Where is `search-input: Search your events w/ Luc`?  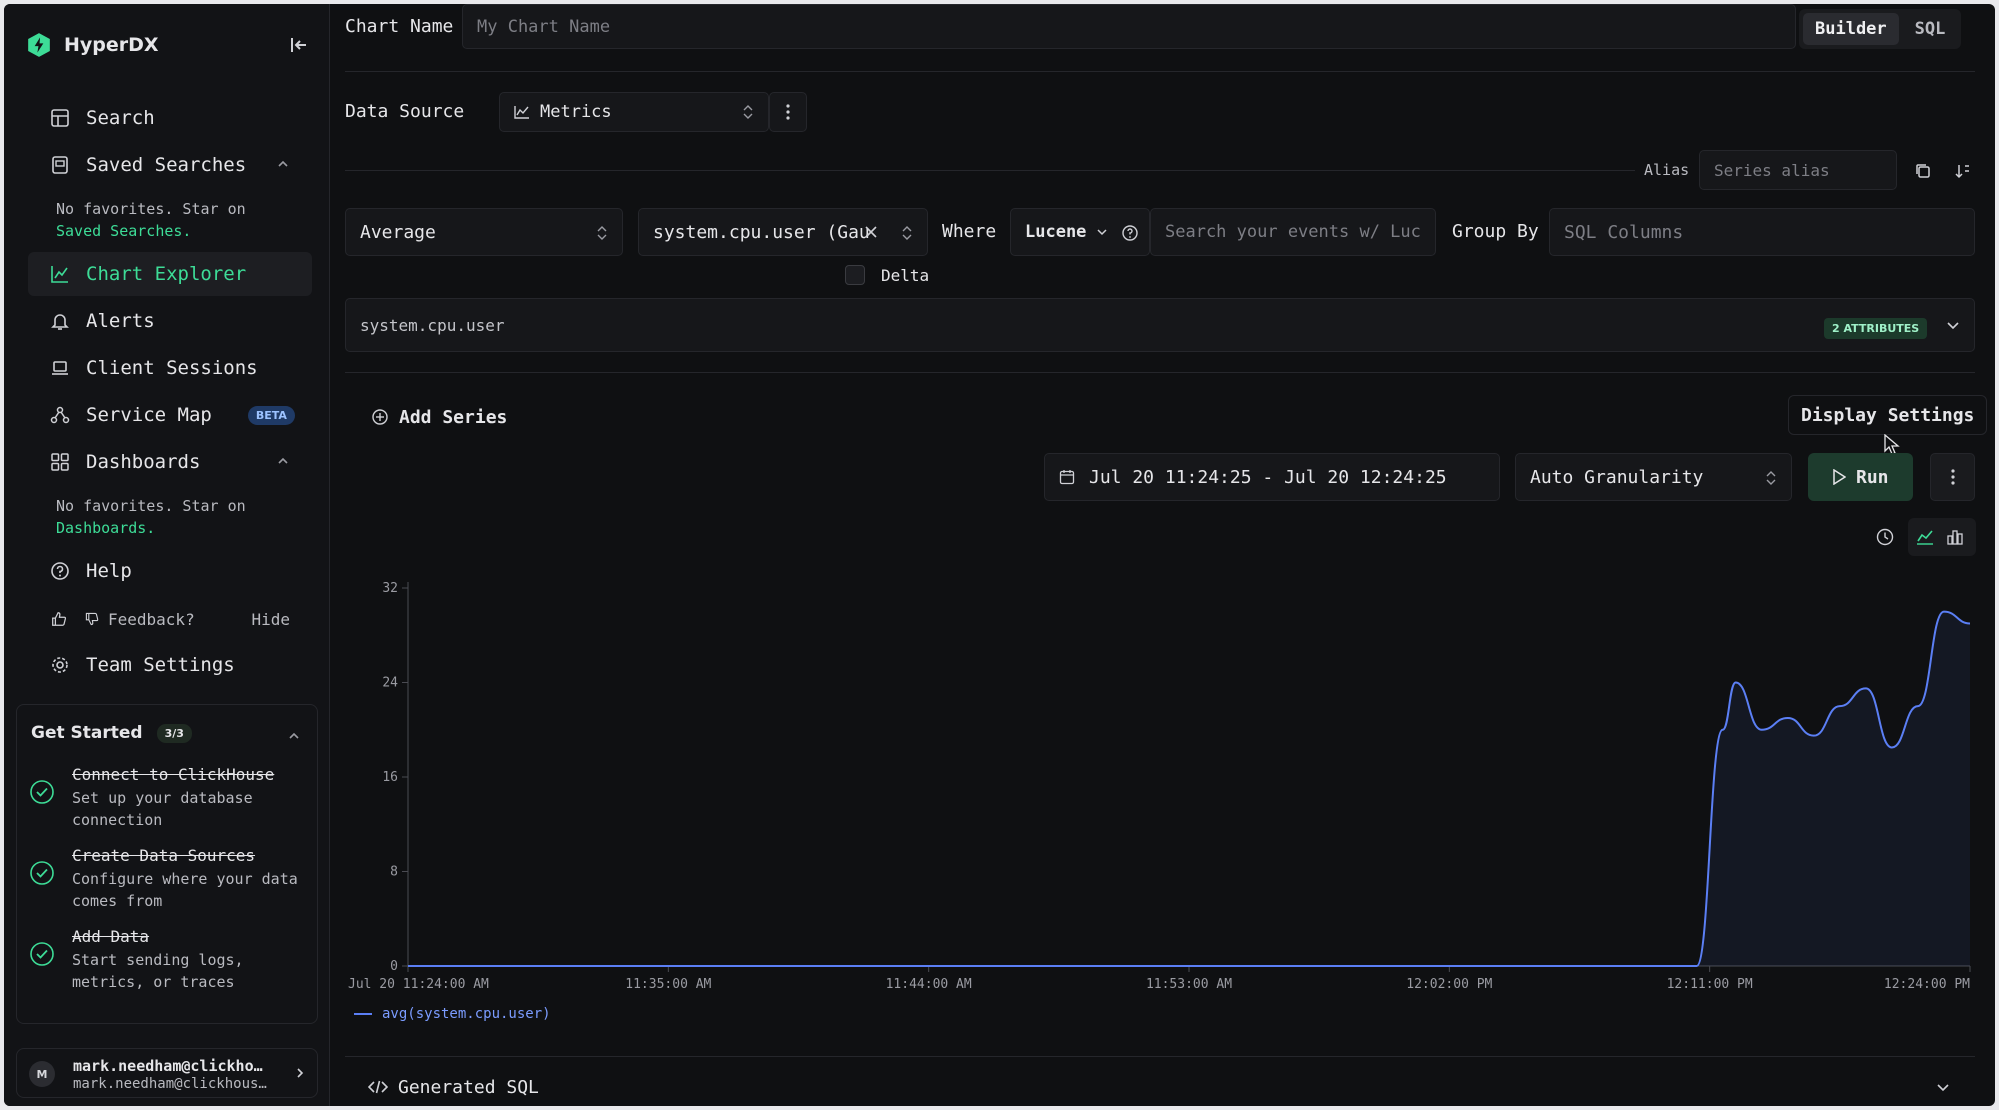
search-input: Search your events w/ Luc is located at coordinates (1293, 232).